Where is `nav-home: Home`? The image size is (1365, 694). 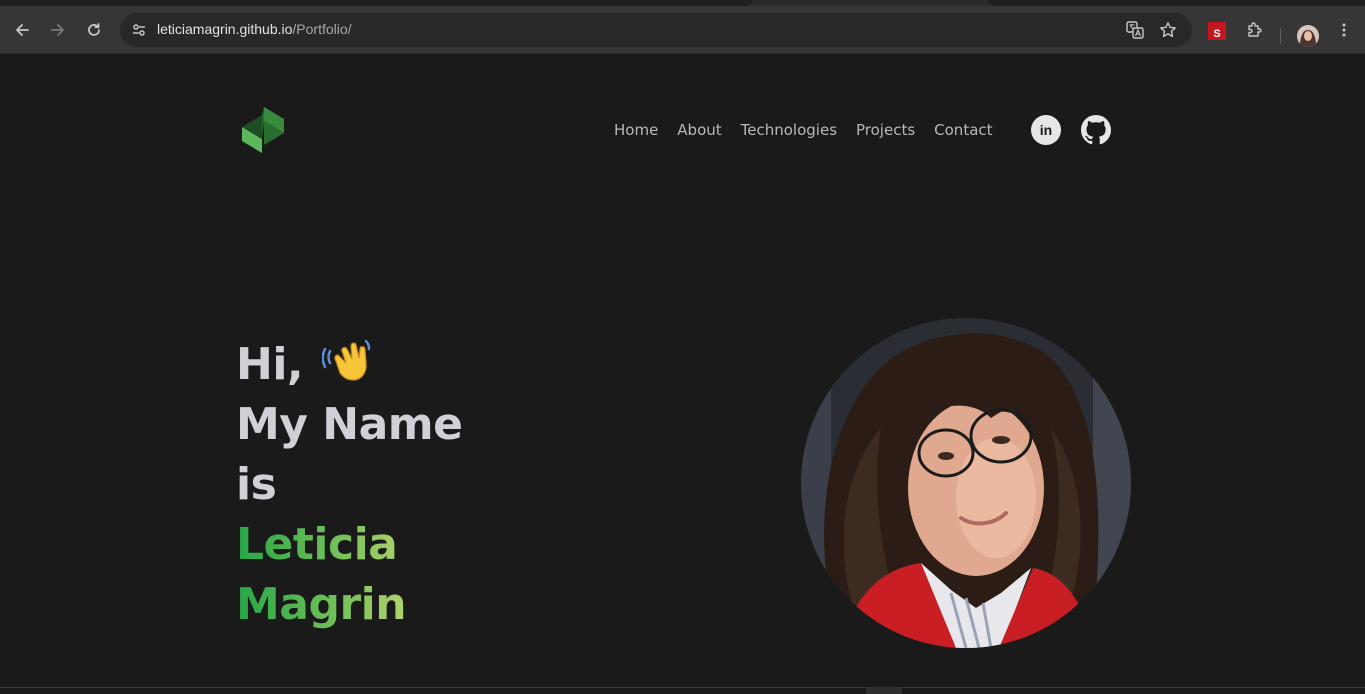 nav-home: Home is located at coordinates (636, 130).